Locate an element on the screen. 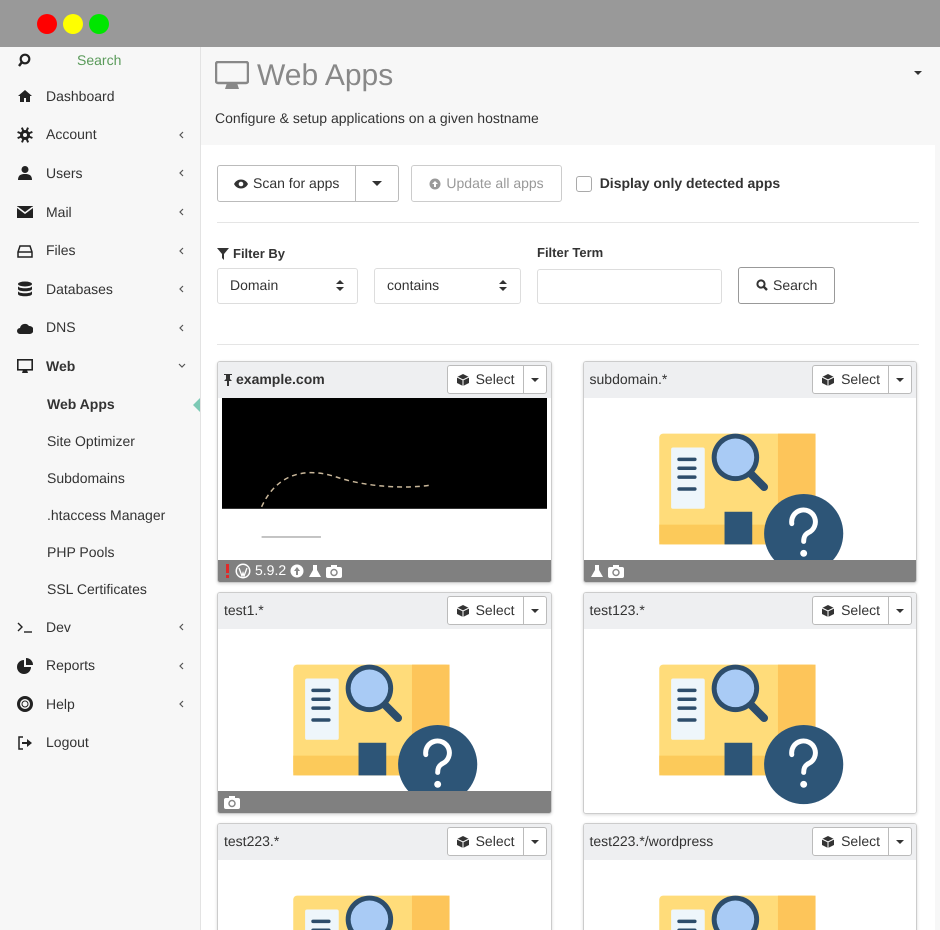 The image size is (940, 930). app-domain: test223.* is located at coordinates (252, 841).